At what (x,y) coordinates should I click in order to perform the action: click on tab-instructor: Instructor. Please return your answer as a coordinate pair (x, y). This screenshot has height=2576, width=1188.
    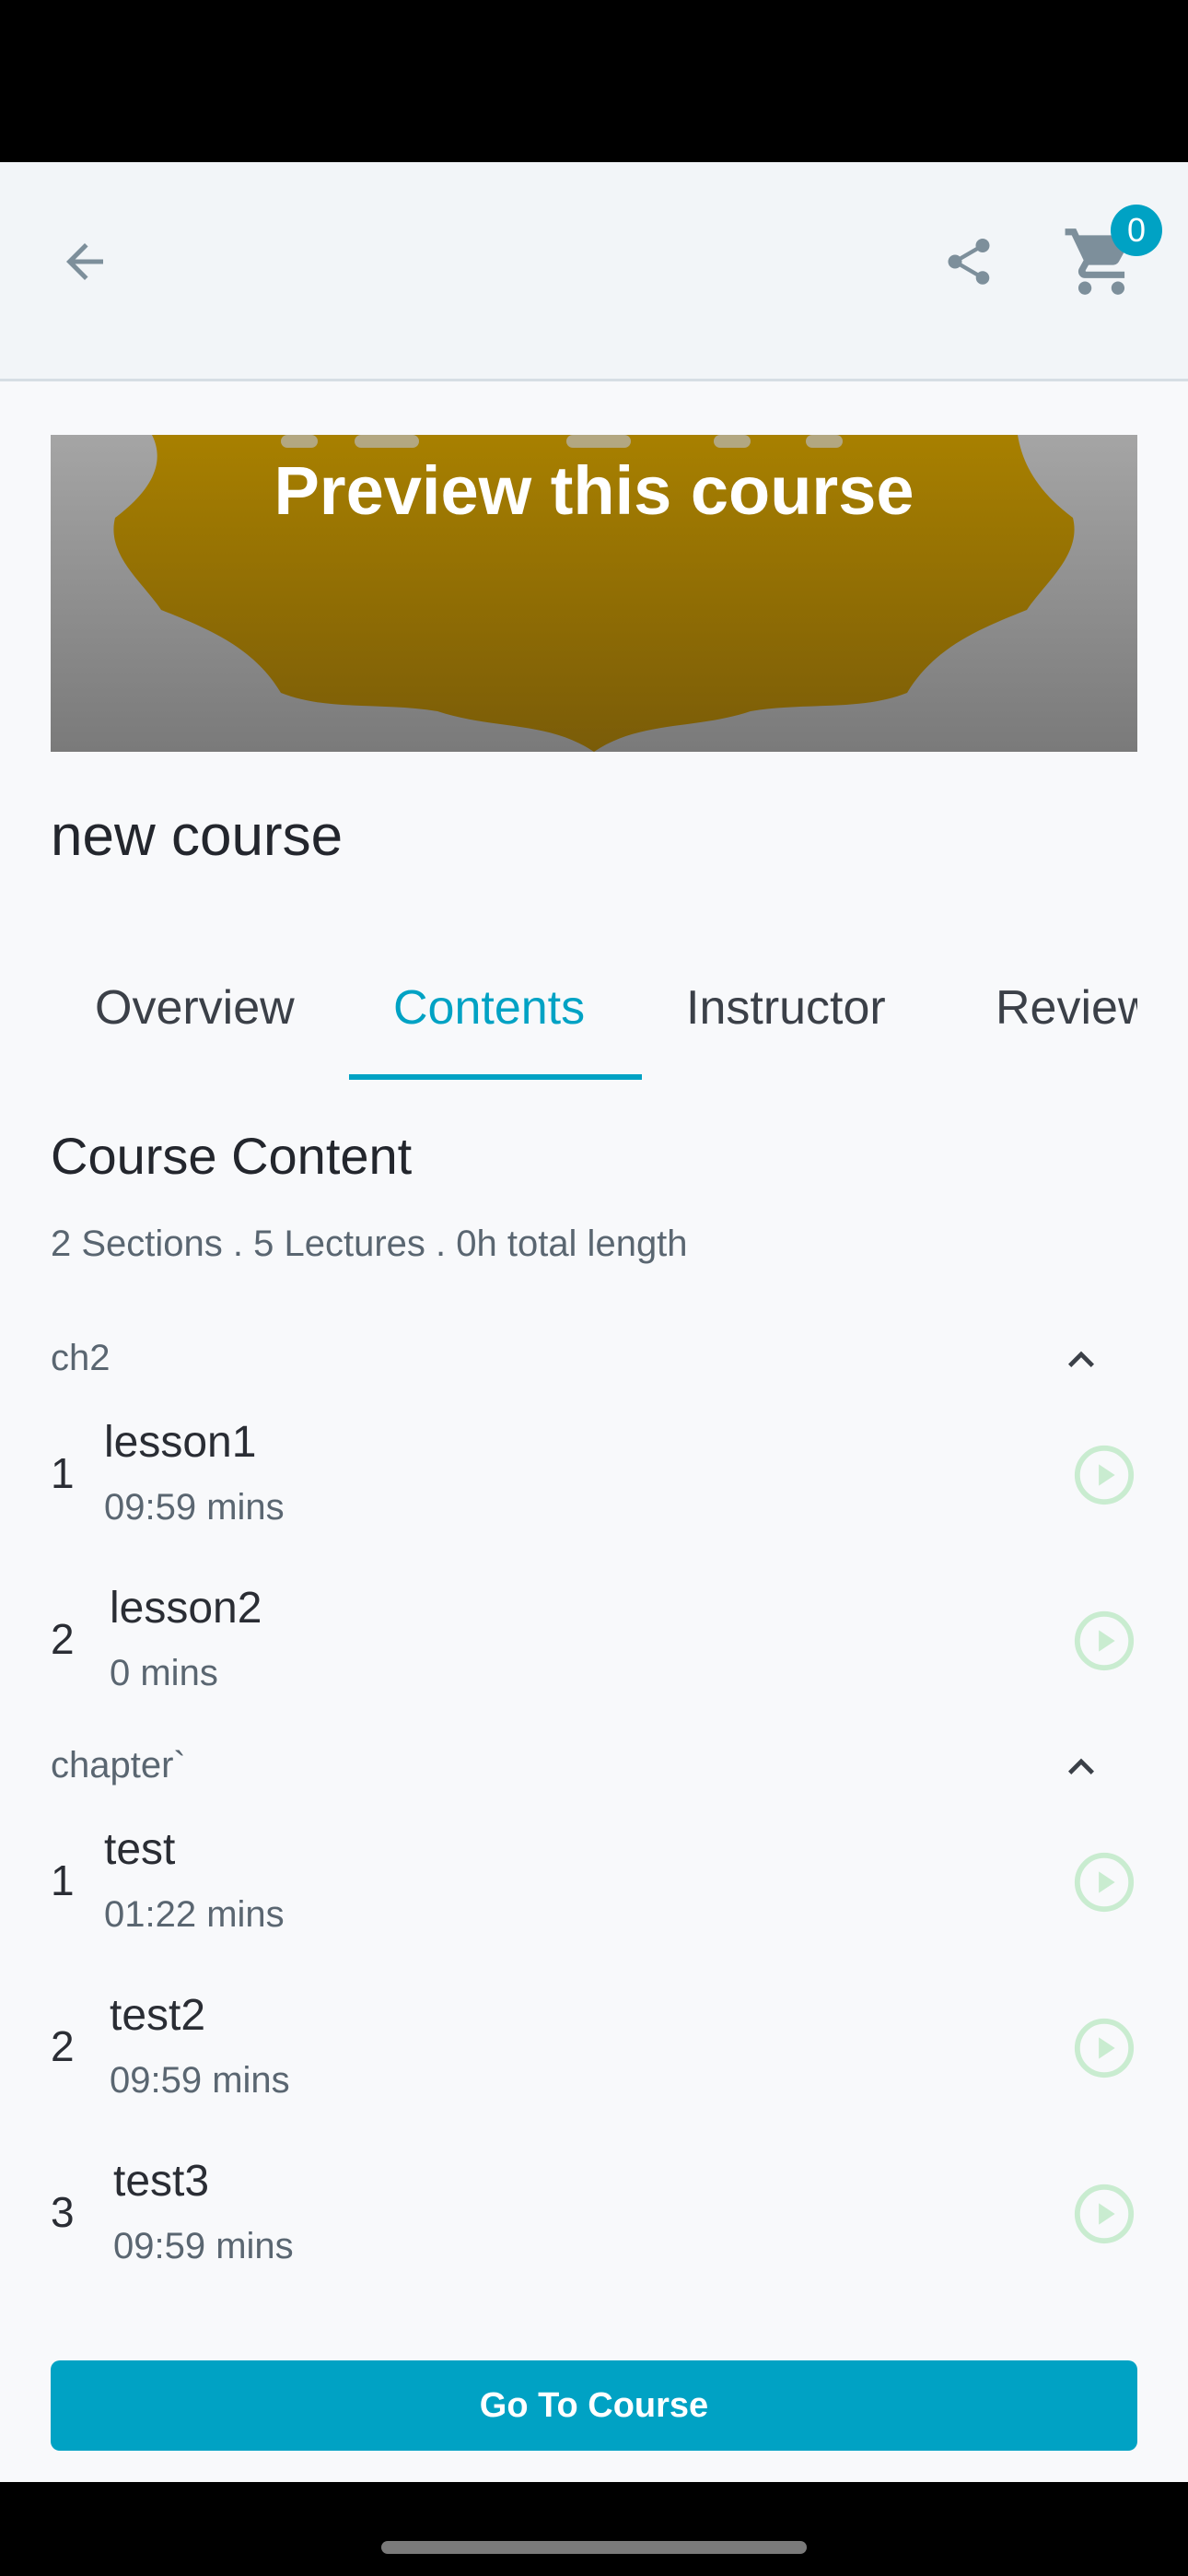
    Looking at the image, I should click on (786, 1008).